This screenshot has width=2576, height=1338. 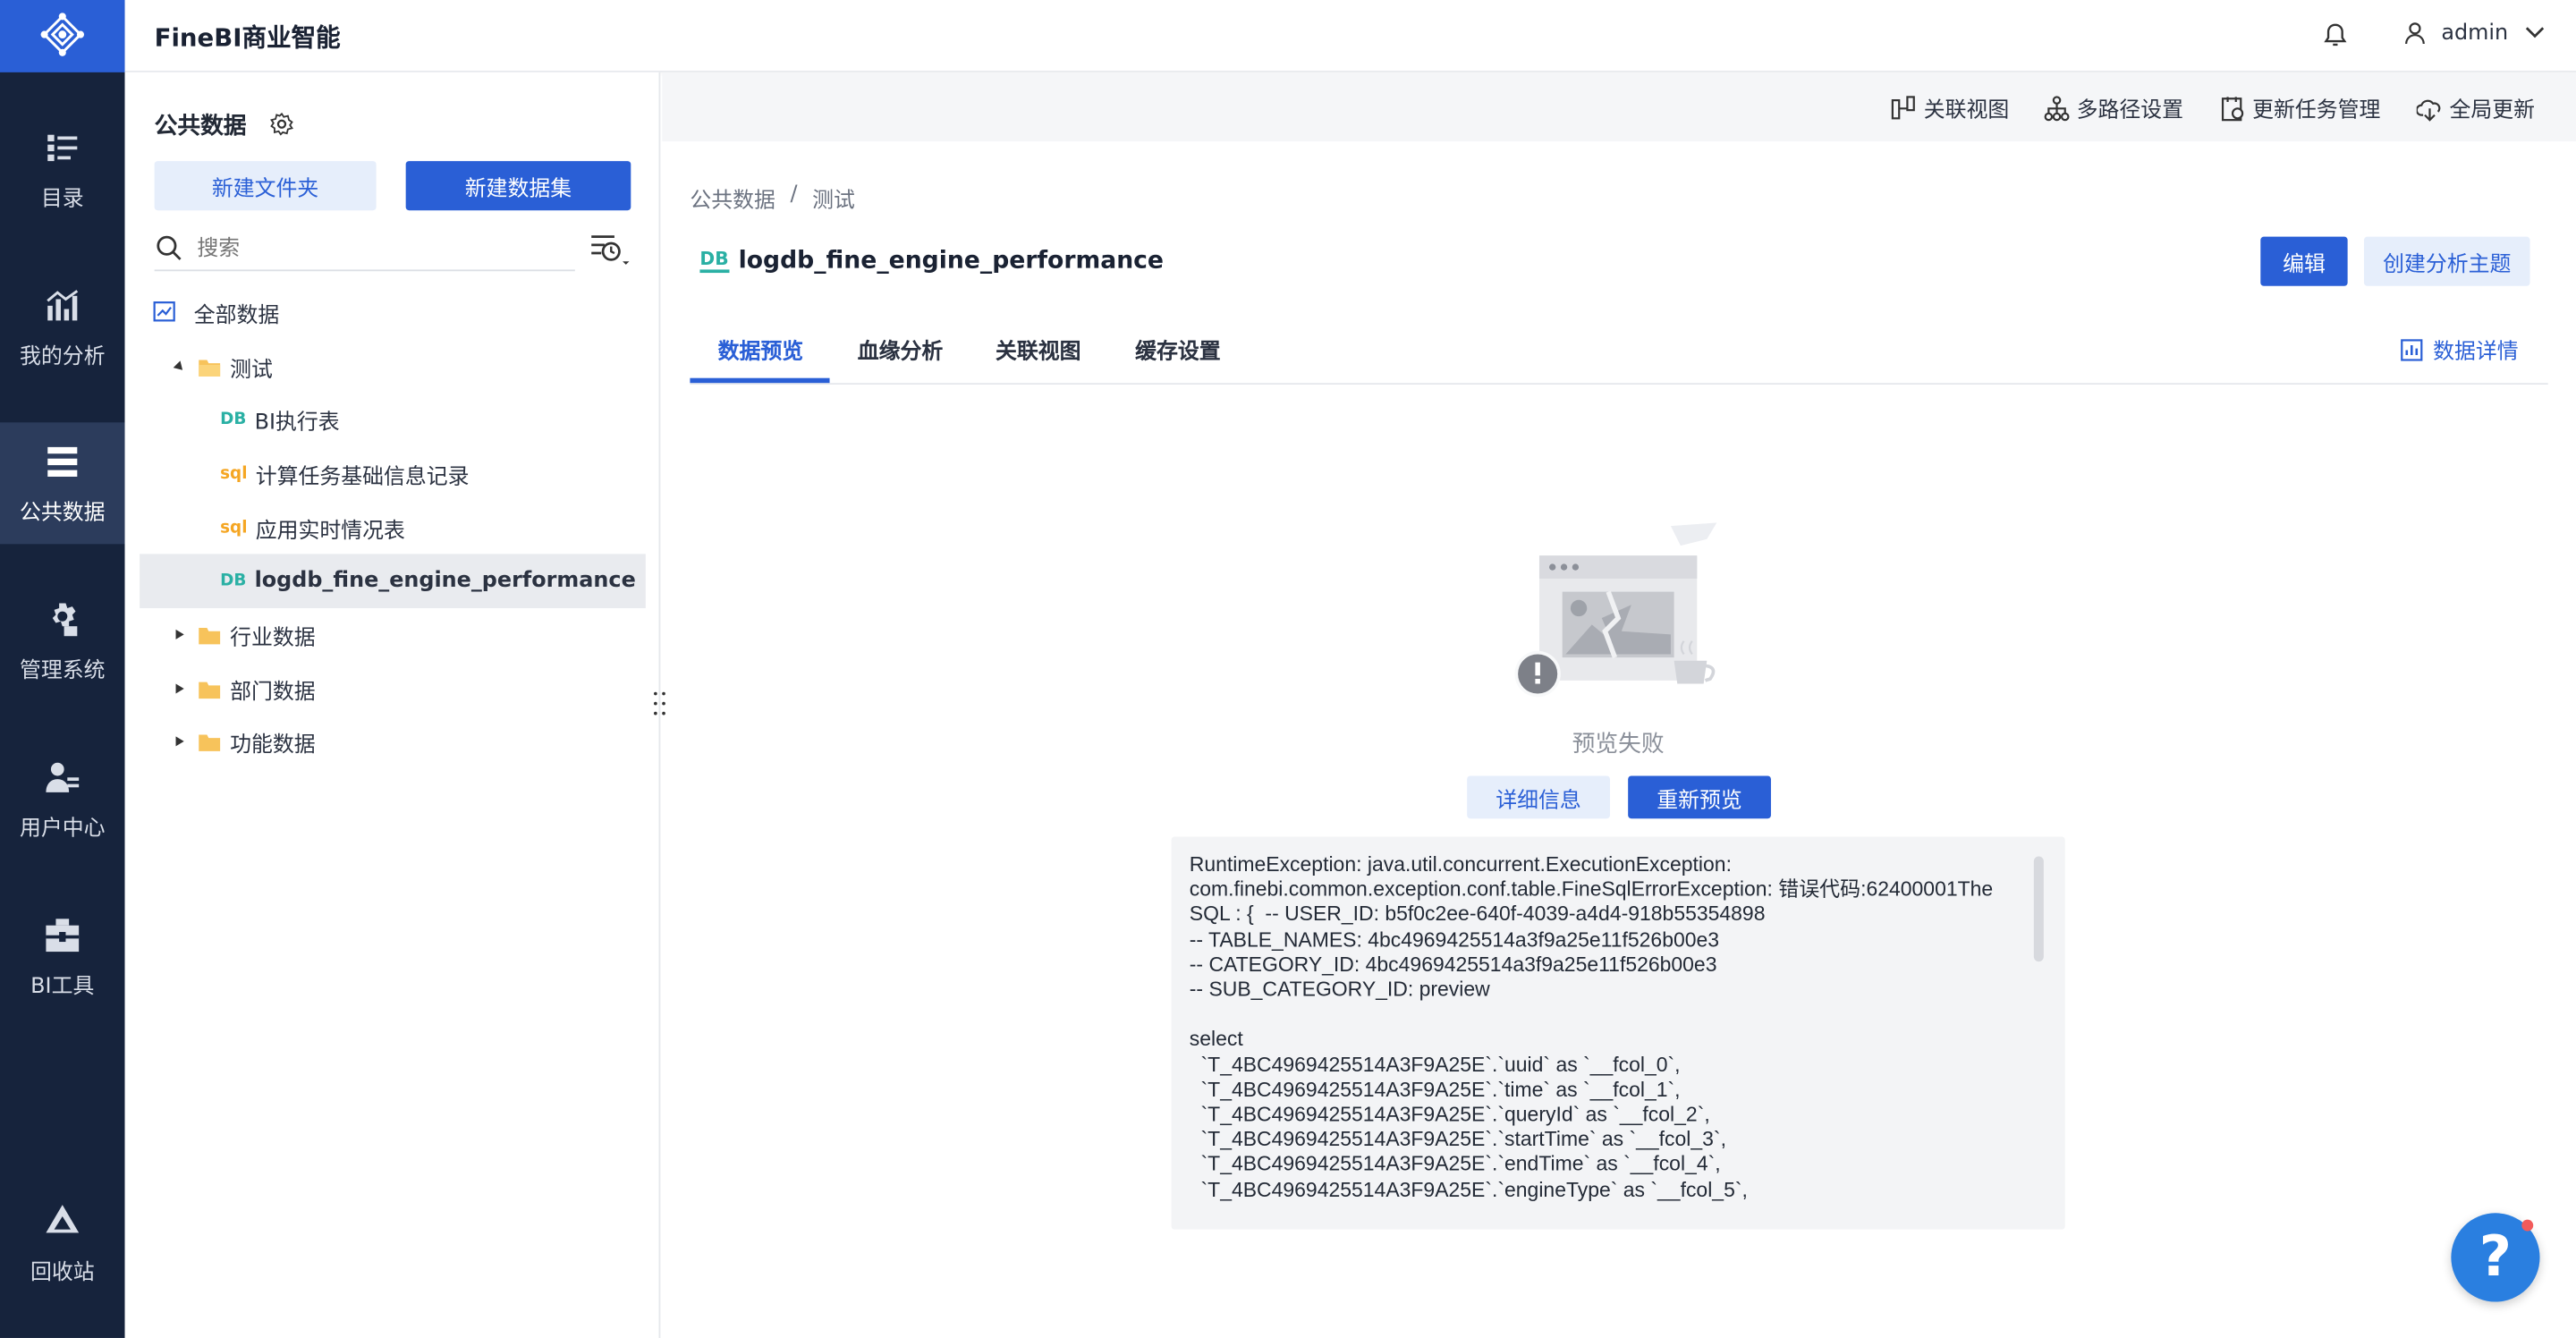 I want to click on tree-label: 行业数据, so click(x=273, y=637).